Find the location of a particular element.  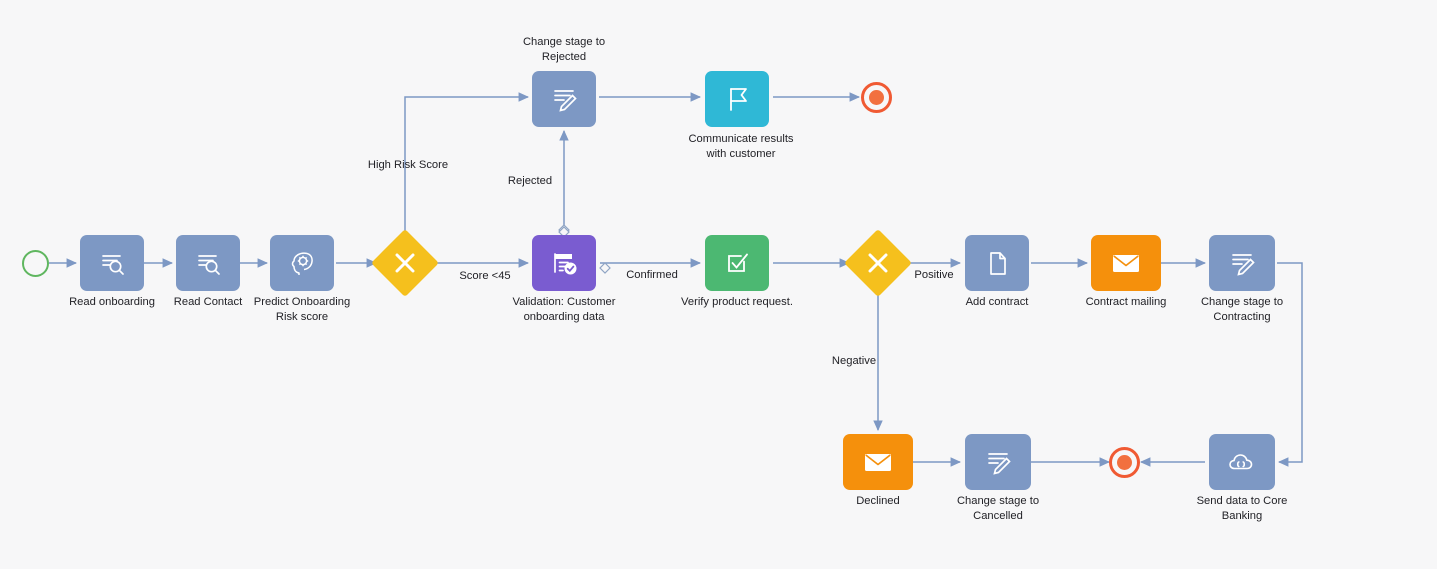

task-change-stage-rejected is located at coordinates (564, 99).